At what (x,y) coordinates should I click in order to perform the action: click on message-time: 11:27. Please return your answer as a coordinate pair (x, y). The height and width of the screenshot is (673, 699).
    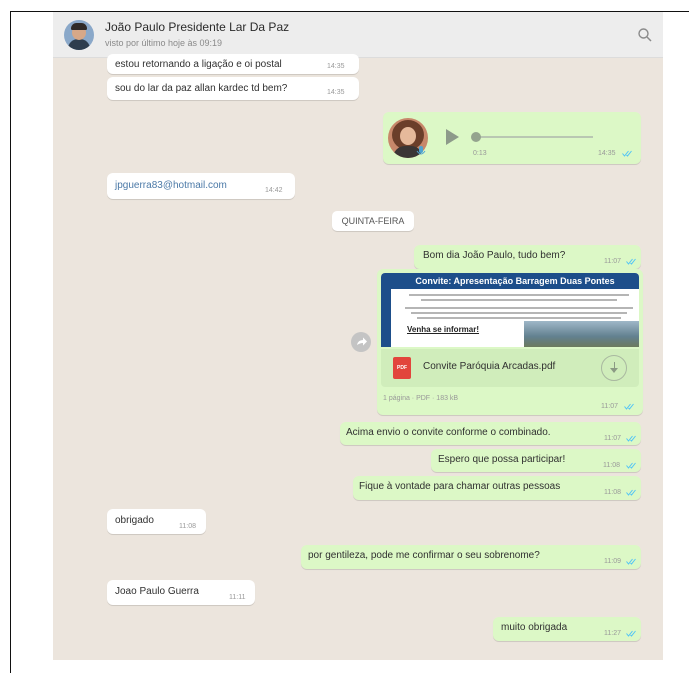
    Looking at the image, I should click on (612, 633).